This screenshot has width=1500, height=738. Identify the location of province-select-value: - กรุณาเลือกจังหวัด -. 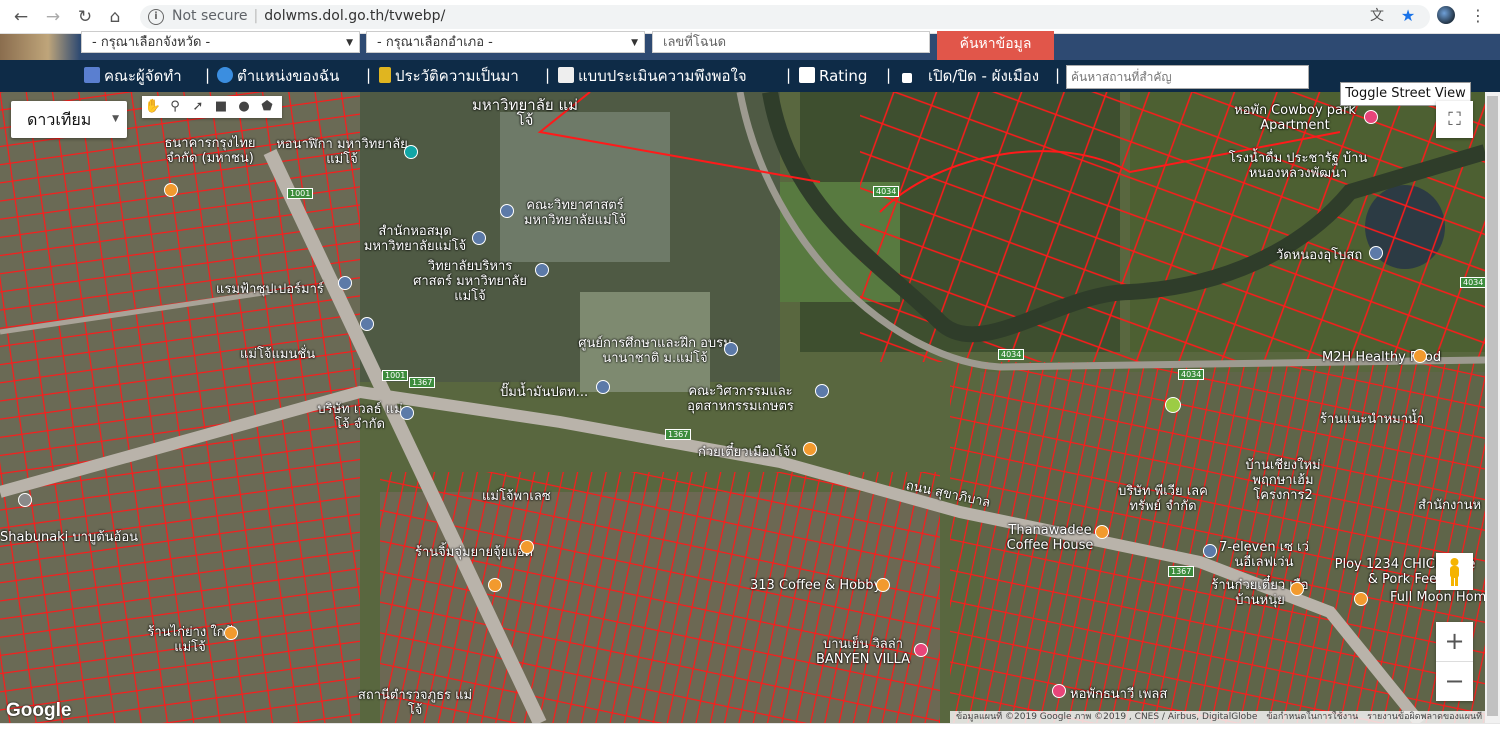
(151, 42).